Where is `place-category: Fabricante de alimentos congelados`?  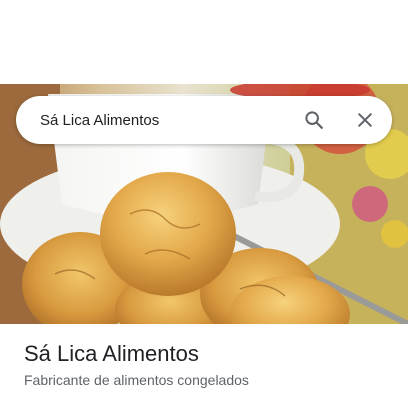
place-category: Fabricante de alimentos congelados is located at coordinates (136, 380).